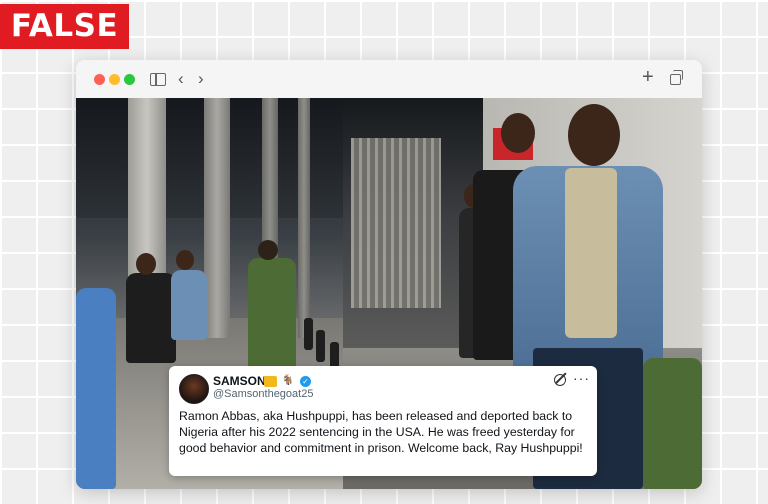 The height and width of the screenshot is (504, 768). I want to click on back-chevron-icon: ‹, so click(181, 79).